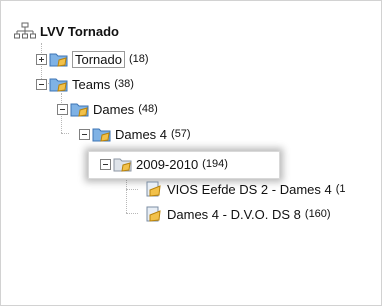 This screenshot has width=382, height=306. I want to click on tree-node-count: (1, so click(340, 189).